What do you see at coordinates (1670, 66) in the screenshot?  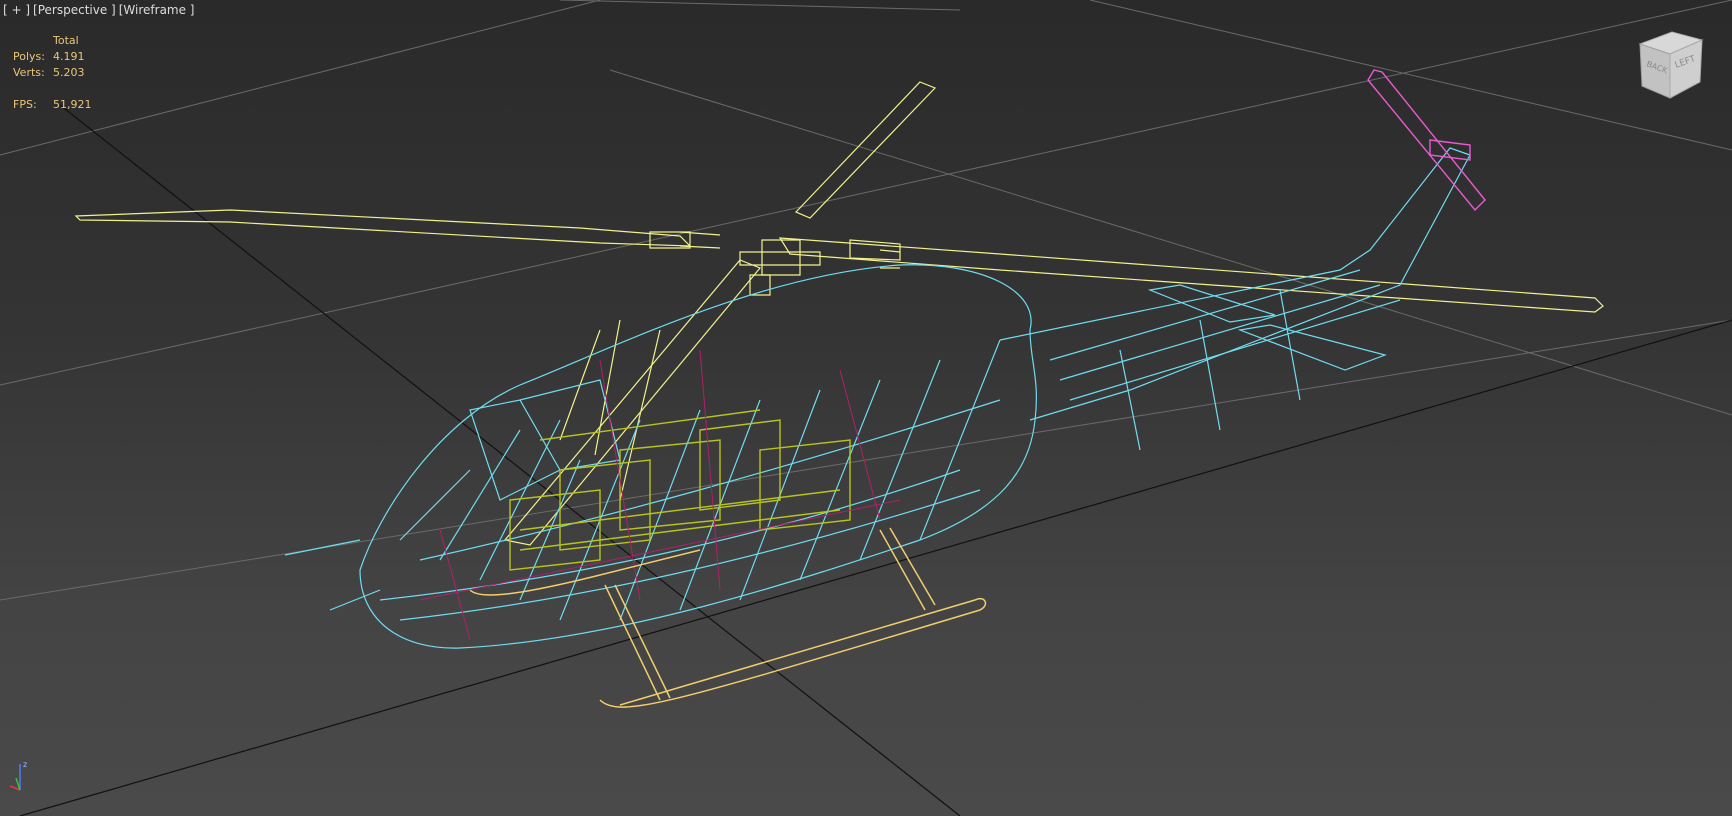 I see `viewcube: BACK LEFT` at bounding box center [1670, 66].